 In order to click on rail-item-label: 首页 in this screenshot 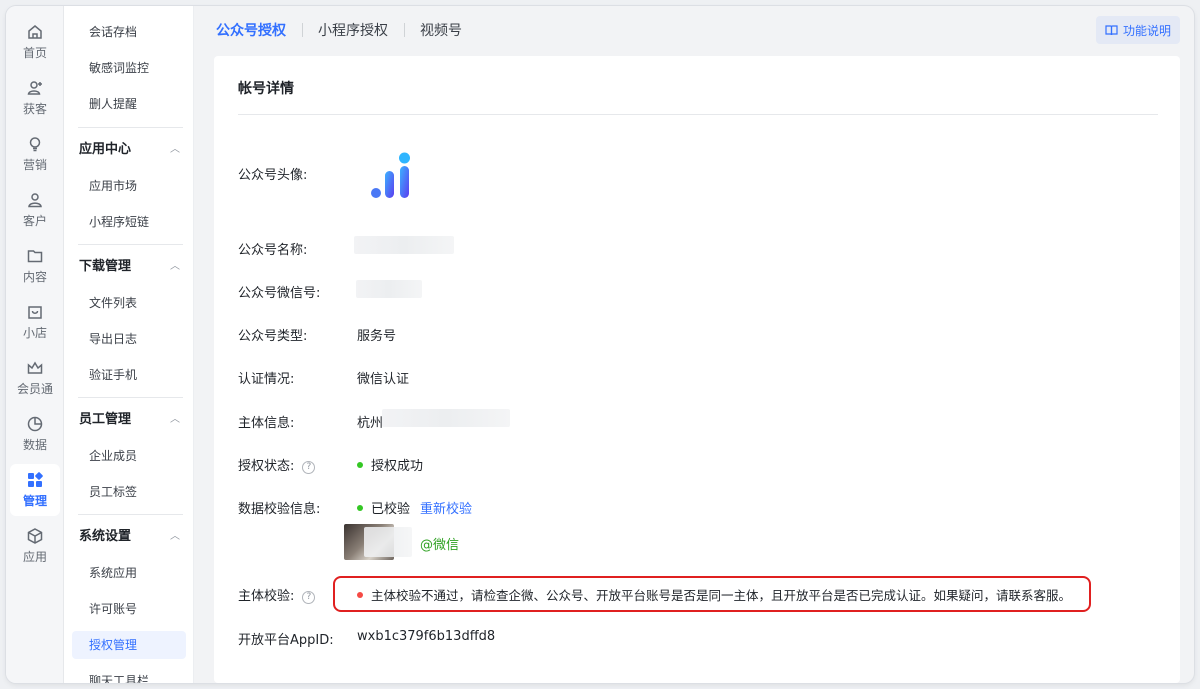, I will do `click(34, 53)`.